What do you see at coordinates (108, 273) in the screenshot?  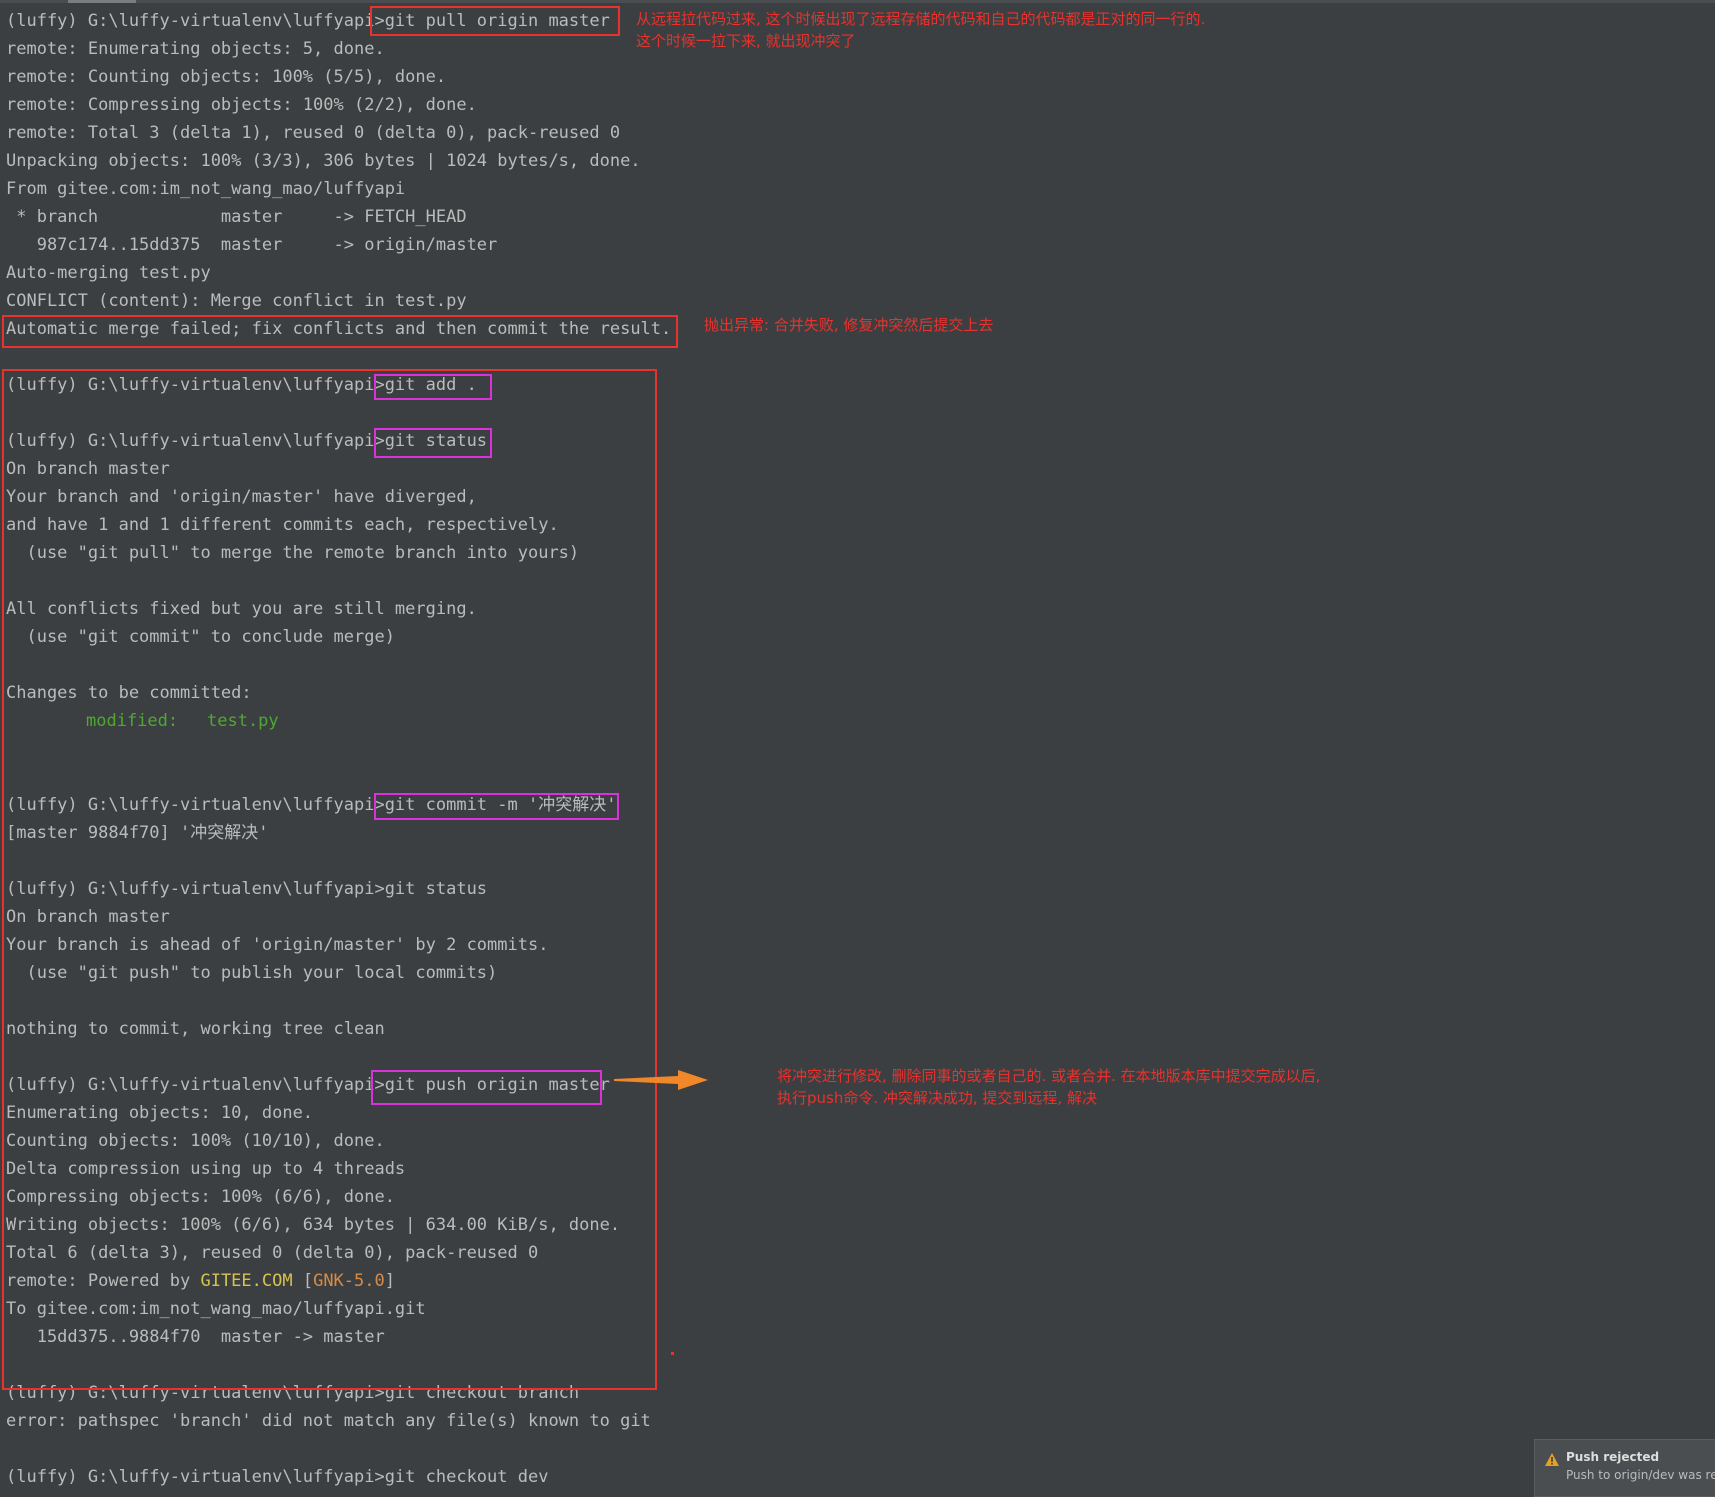 I see `terminal-line: Auto-merging test.py` at bounding box center [108, 273].